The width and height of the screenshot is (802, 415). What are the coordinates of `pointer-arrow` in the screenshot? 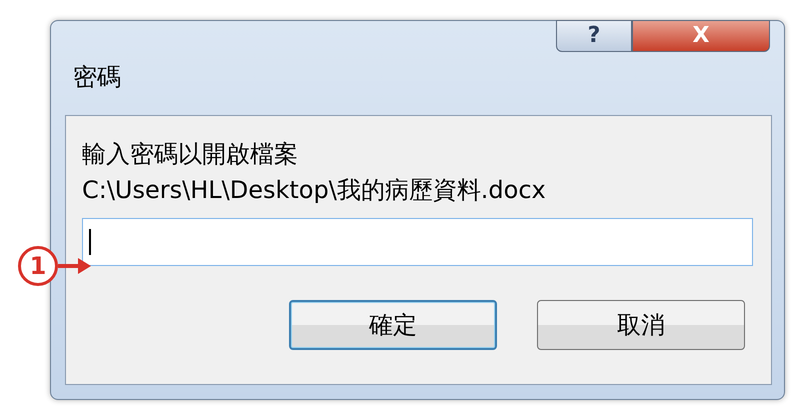 It's located at (75, 266).